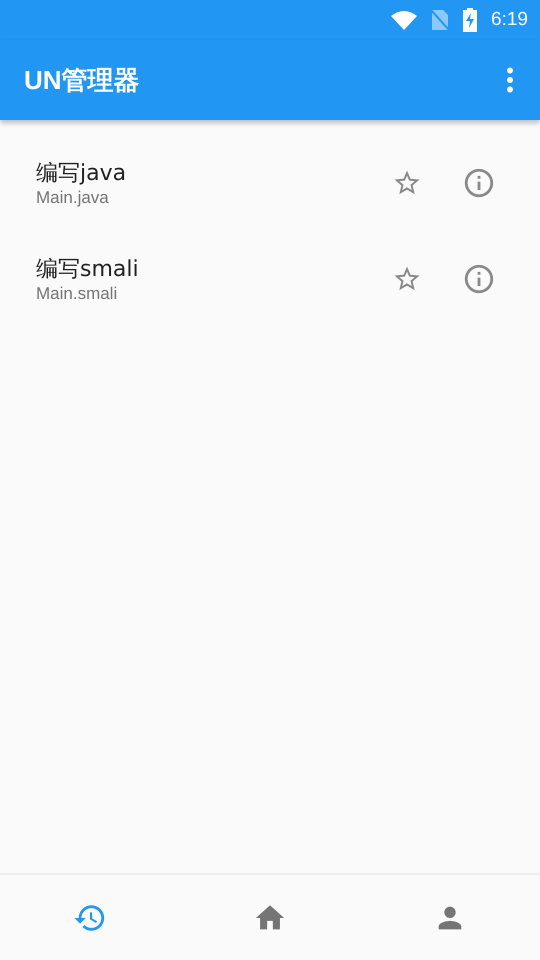 This screenshot has height=960, width=540. I want to click on clock-time: 6:19, so click(509, 20).